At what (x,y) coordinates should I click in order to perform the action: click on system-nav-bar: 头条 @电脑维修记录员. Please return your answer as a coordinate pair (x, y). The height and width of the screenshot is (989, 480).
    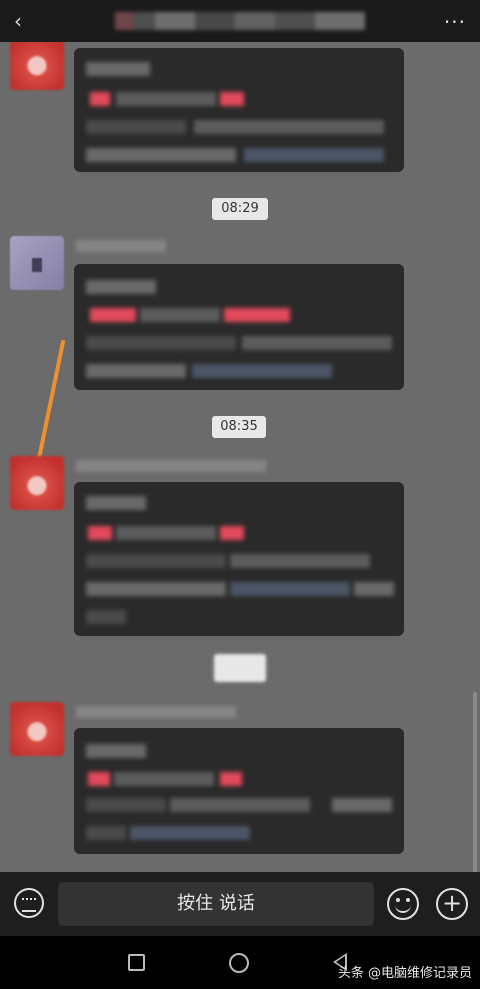
    Looking at the image, I should click on (240, 962).